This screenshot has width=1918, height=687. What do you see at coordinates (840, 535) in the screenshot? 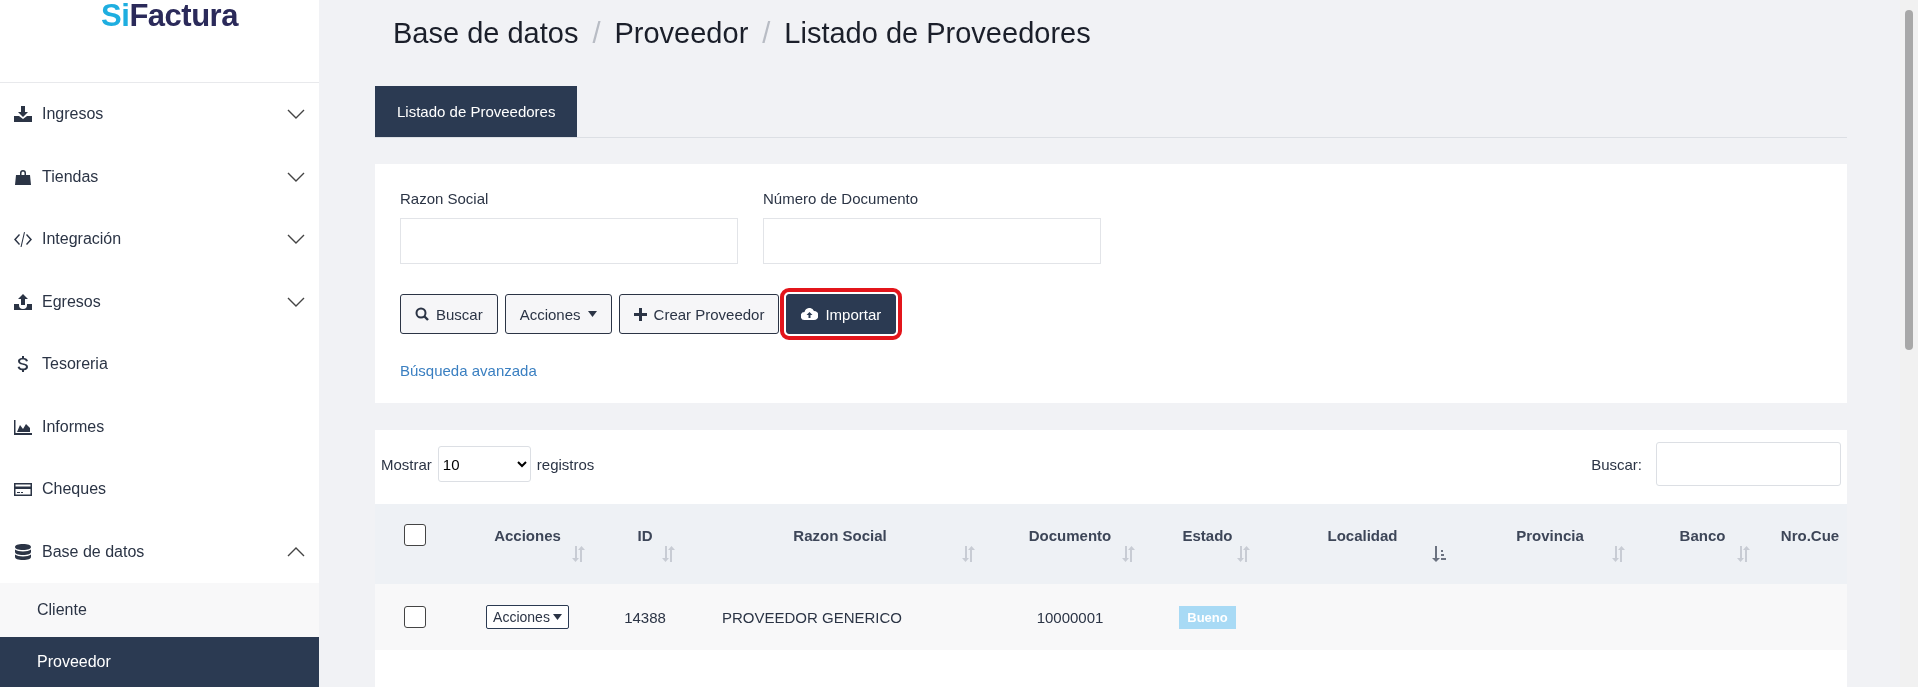
I see `column-header: Razon Social` at bounding box center [840, 535].